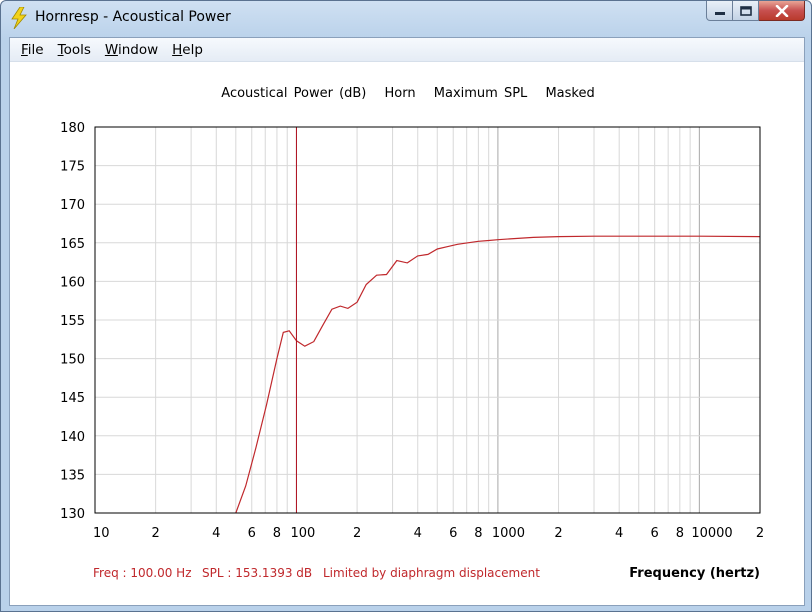  I want to click on y-tick-label: 155, so click(72, 321).